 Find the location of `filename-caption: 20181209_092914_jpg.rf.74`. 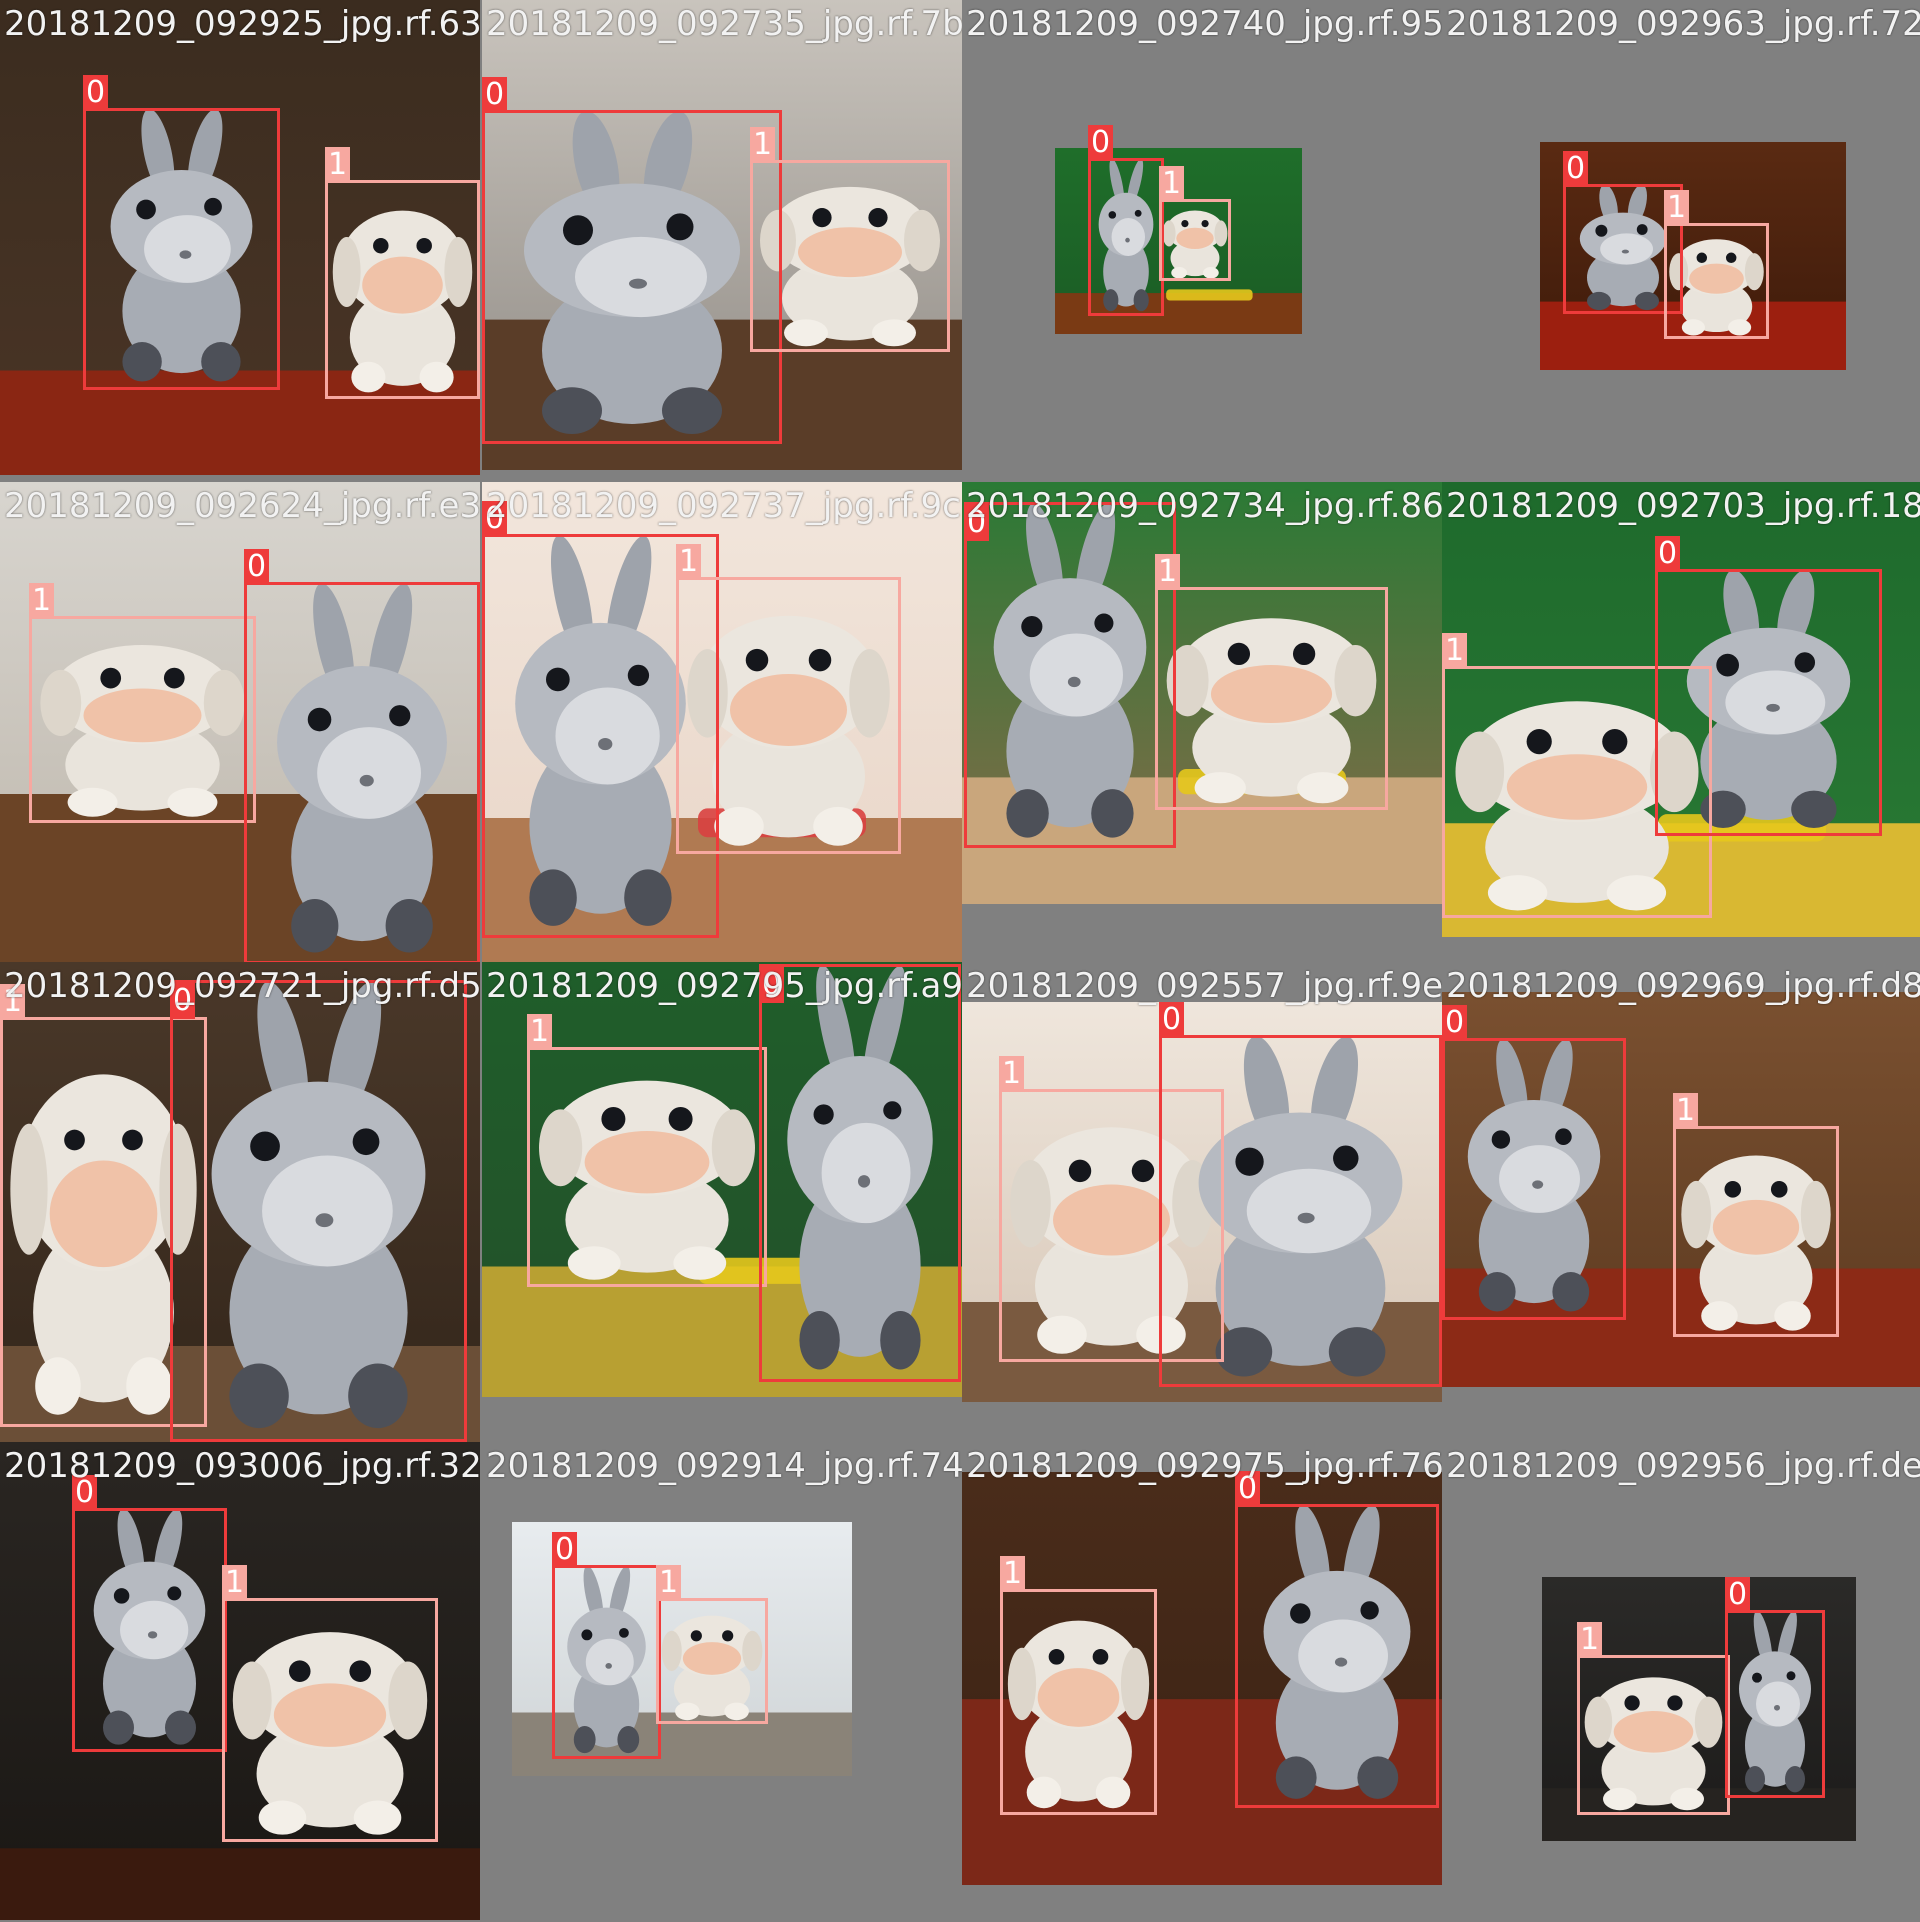

filename-caption: 20181209_092914_jpg.rf.74 is located at coordinates (724, 1466).